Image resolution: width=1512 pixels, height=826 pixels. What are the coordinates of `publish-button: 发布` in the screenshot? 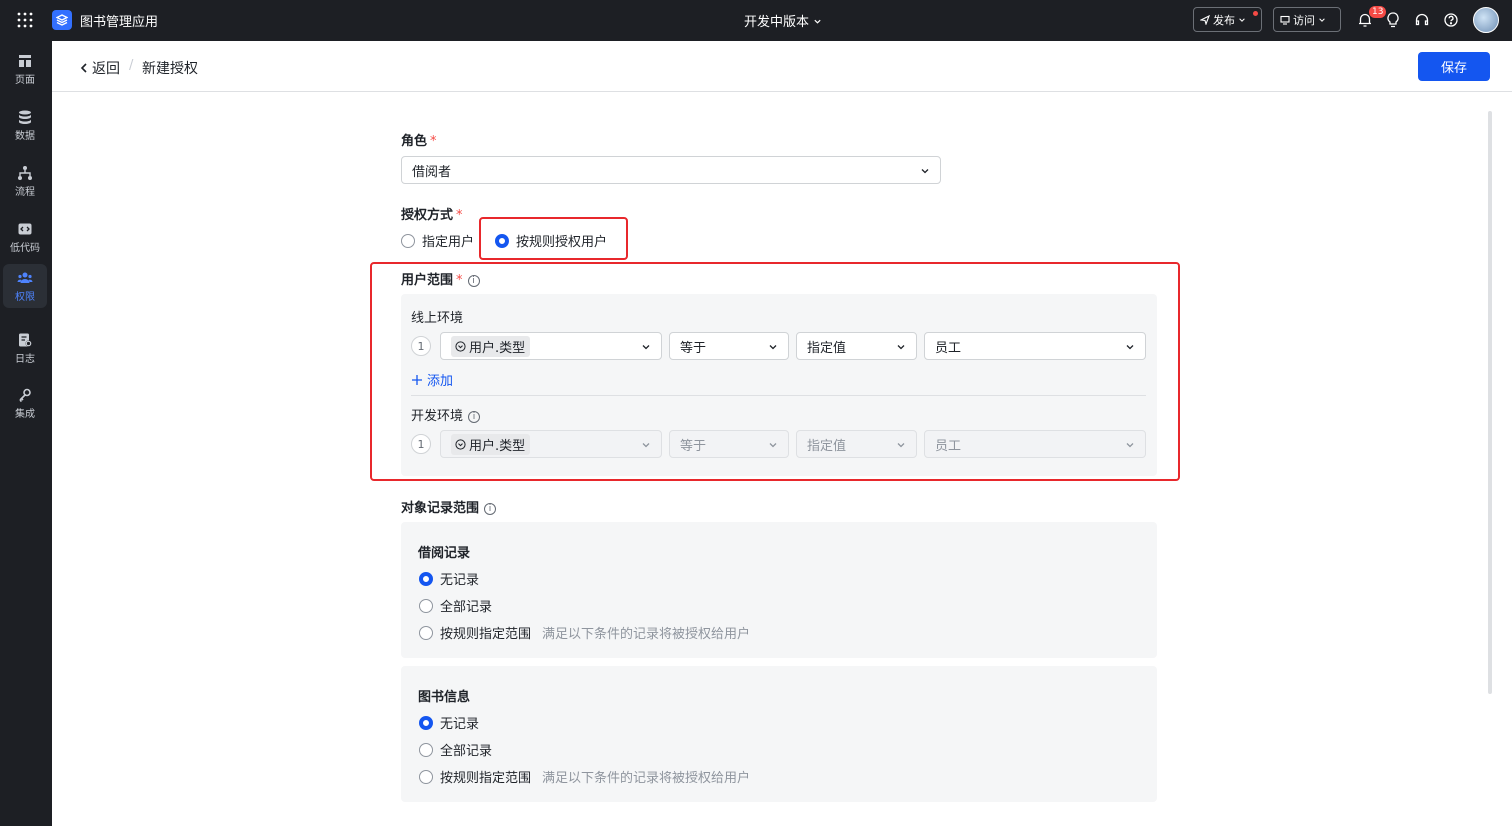 It's located at (1227, 19).